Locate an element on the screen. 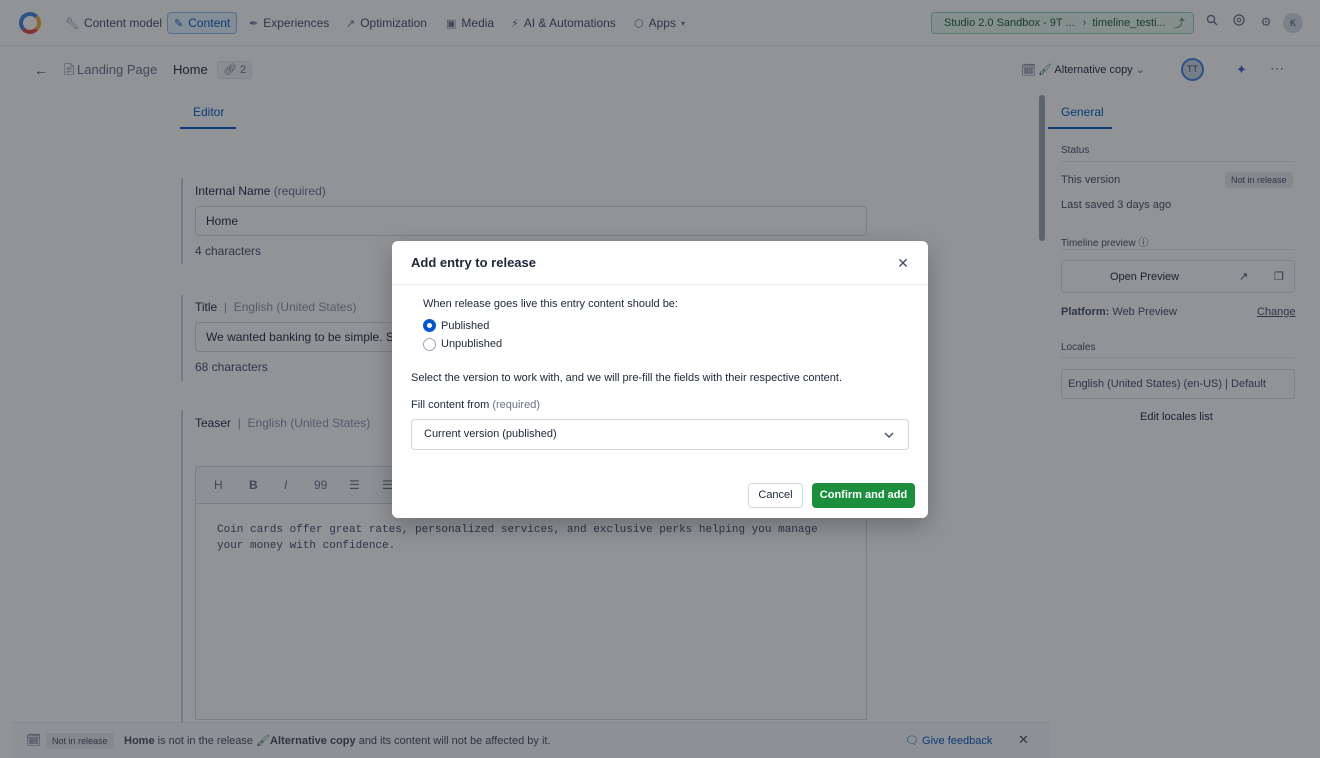 The image size is (1320, 758). confirm-and-add-button: Confirm and add is located at coordinates (863, 495).